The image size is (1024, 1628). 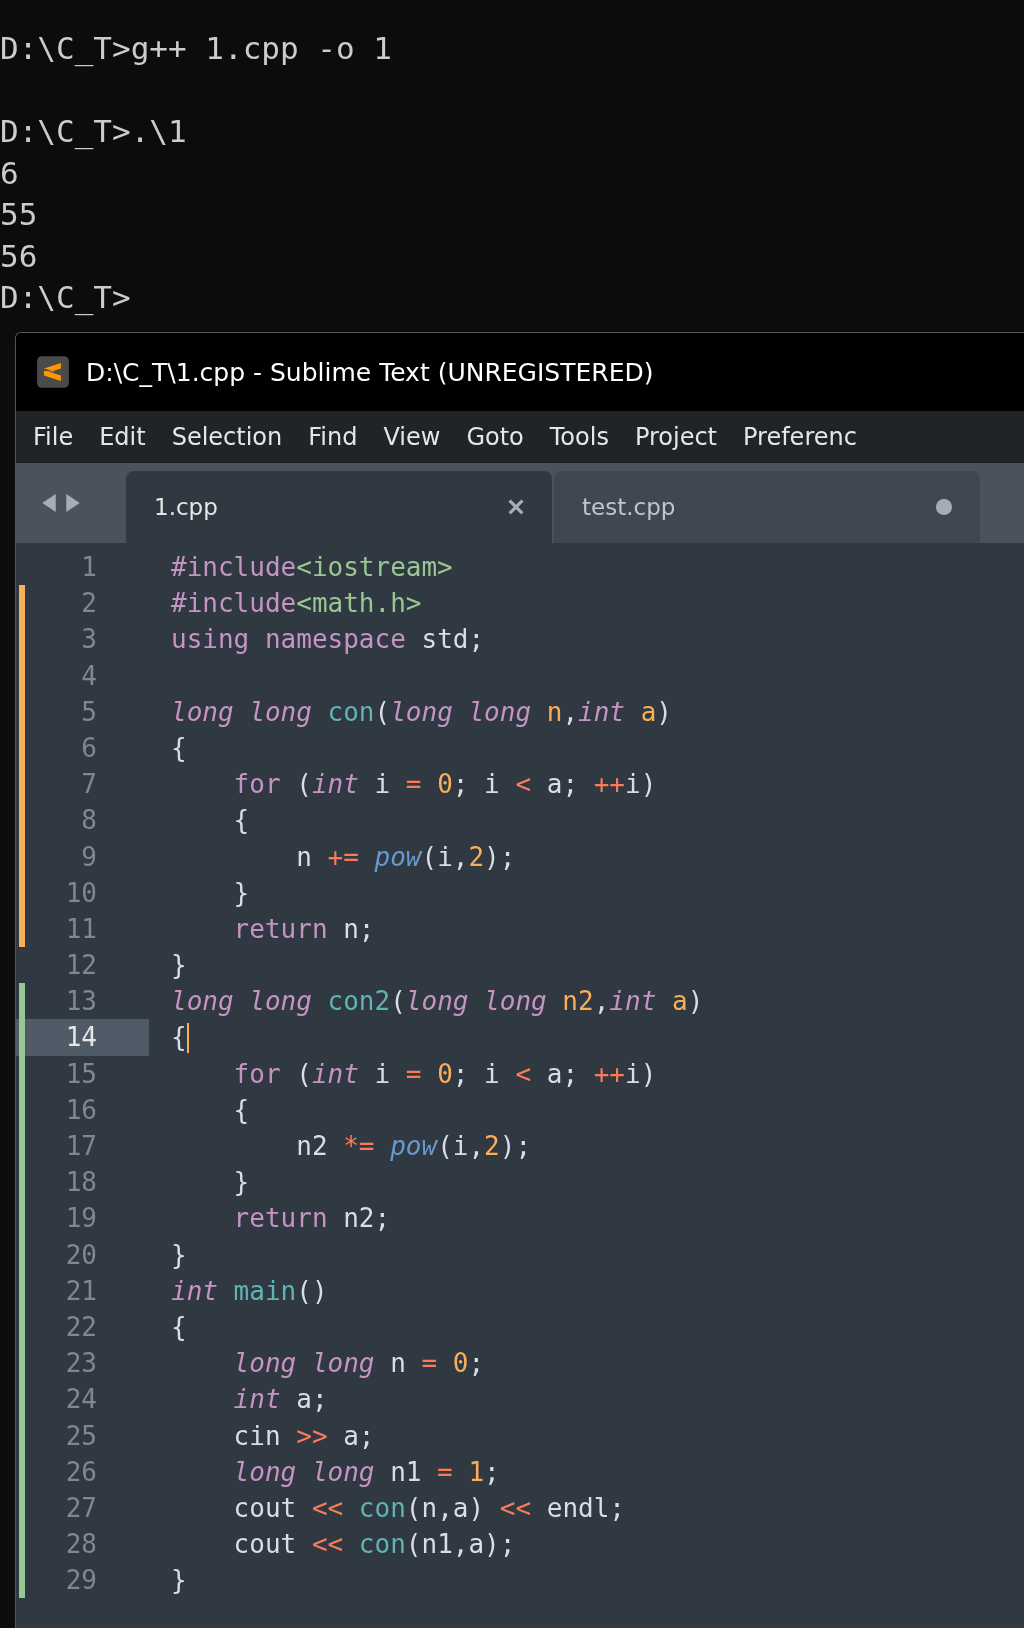 What do you see at coordinates (358, 1364) in the screenshot?
I see `code-line: long long n = 0;` at bounding box center [358, 1364].